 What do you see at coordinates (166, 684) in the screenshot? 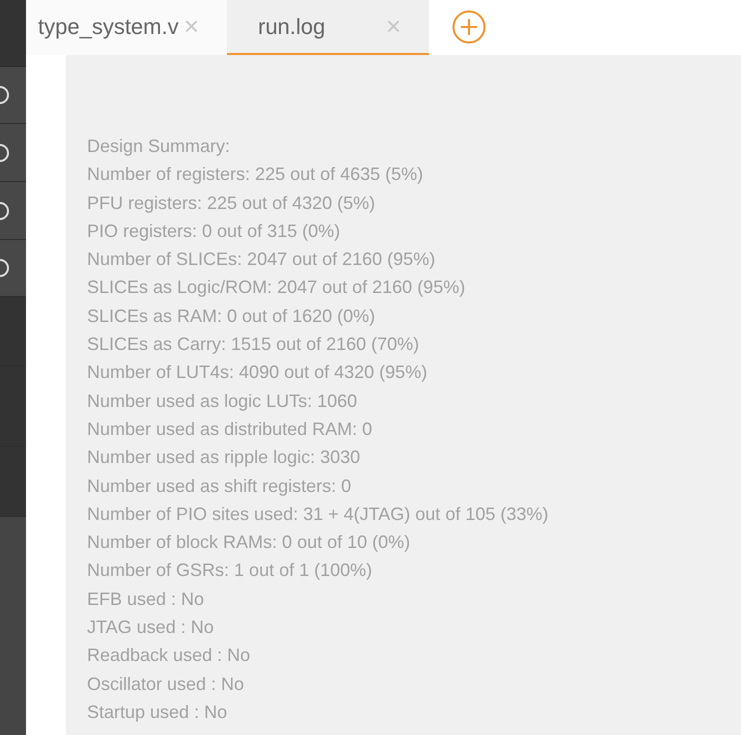
I see `log-line: Oscillator used : No` at bounding box center [166, 684].